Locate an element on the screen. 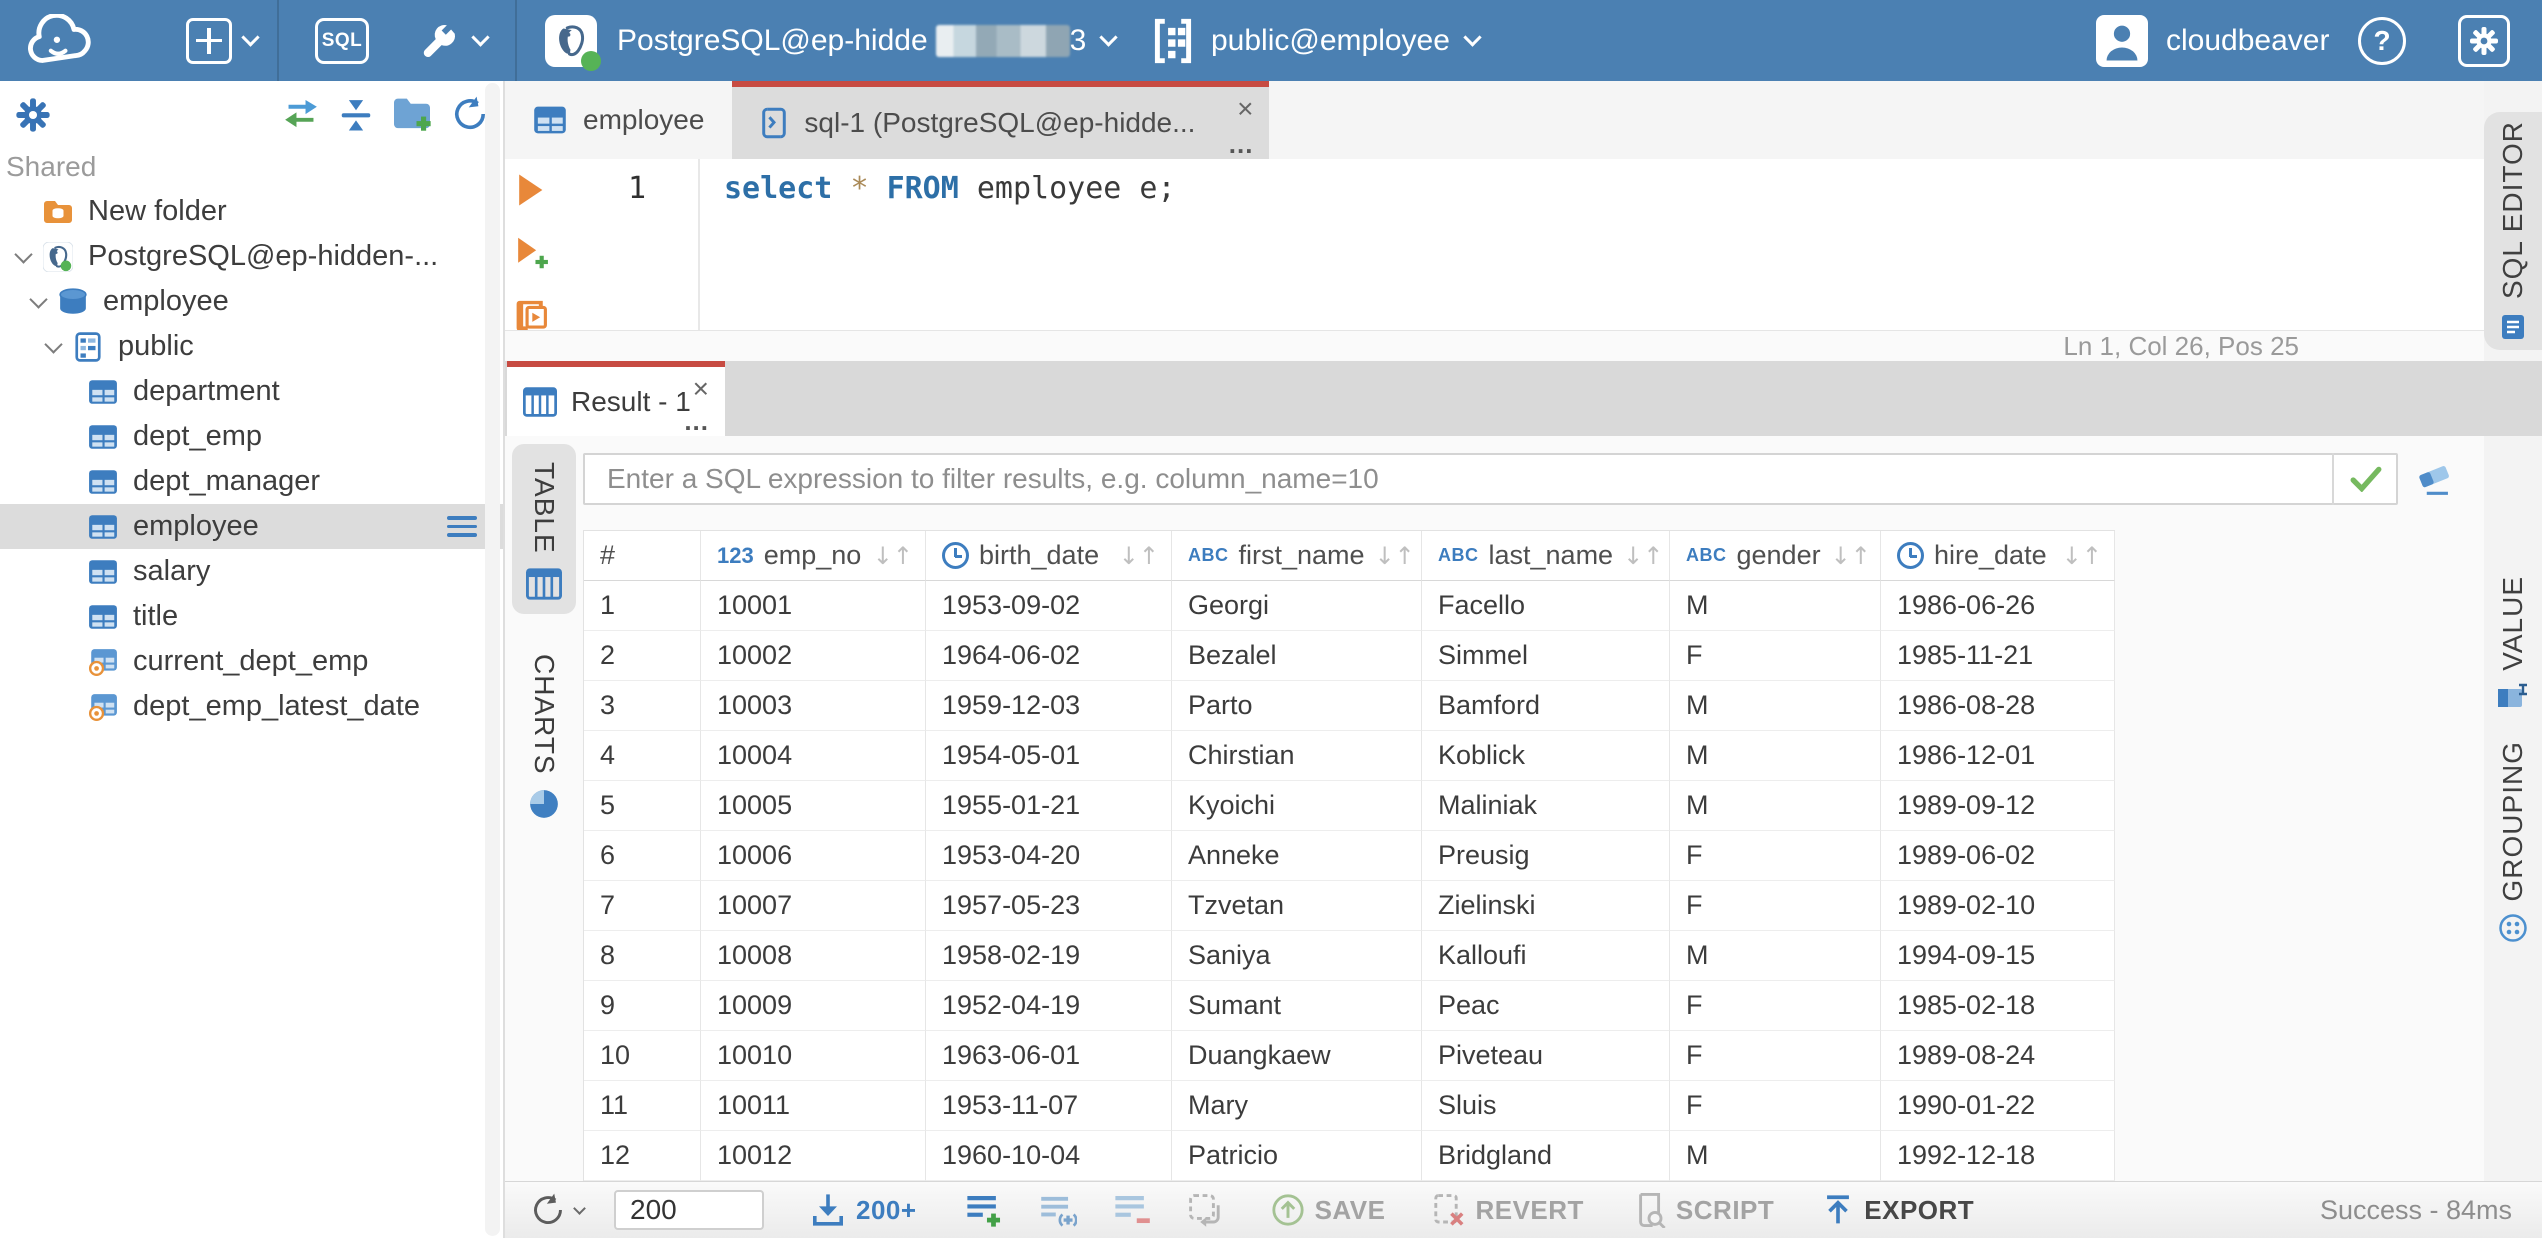 This screenshot has width=2542, height=1238. link-with-editor-icon is located at coordinates (301, 113).